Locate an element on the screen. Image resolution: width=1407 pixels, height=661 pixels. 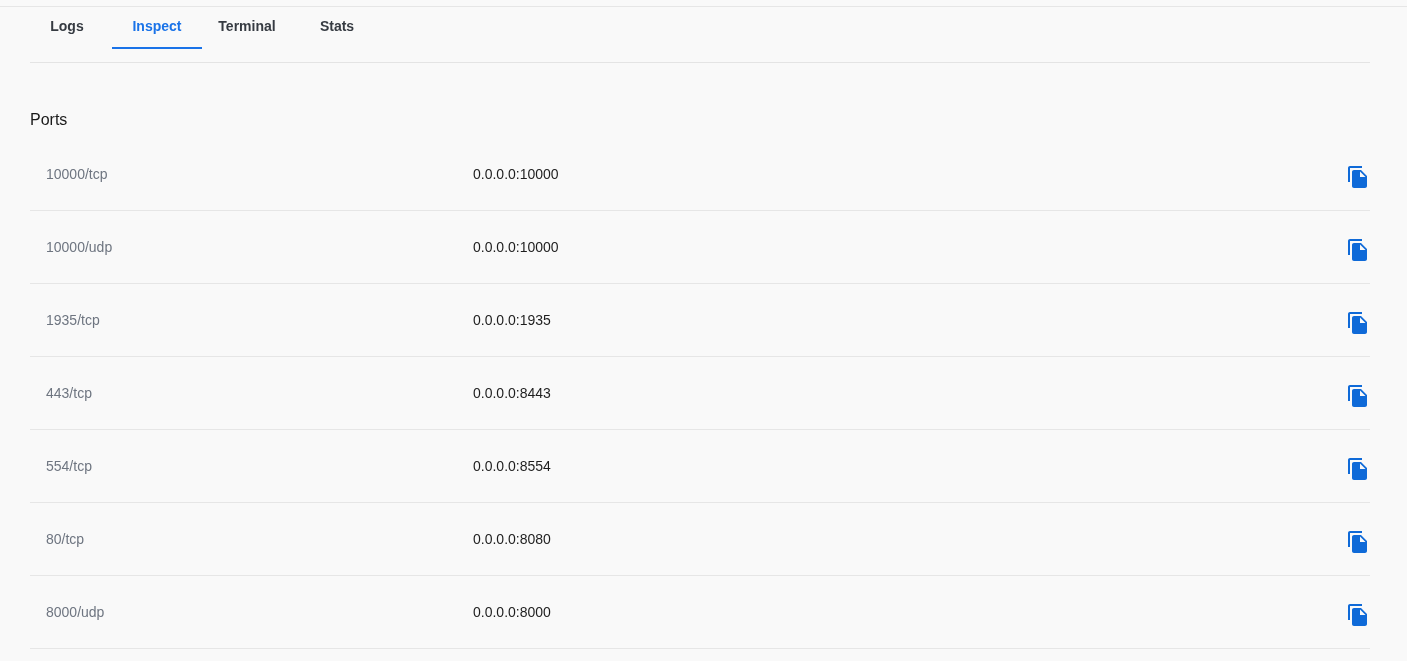
host-binding-text: 0.0.0.0:8443 is located at coordinates (512, 393).